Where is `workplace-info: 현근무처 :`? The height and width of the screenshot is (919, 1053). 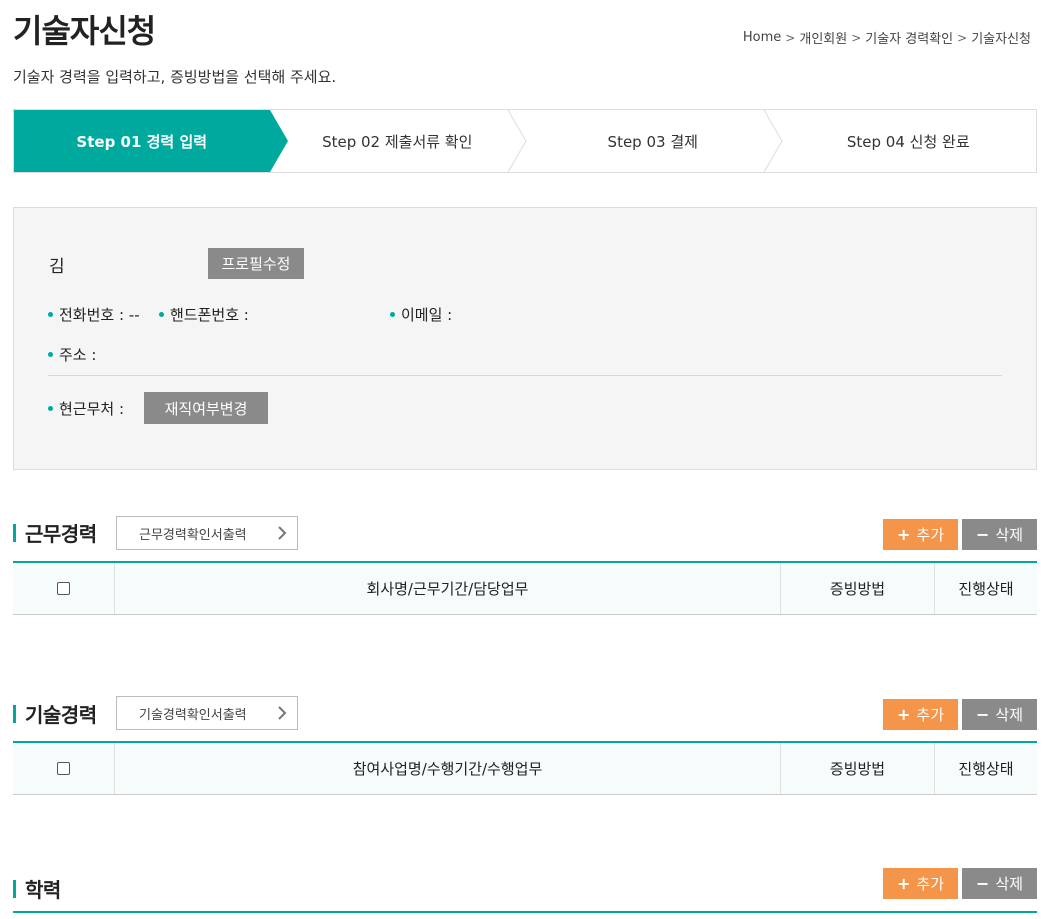
workplace-info: 현근무처 : is located at coordinates (86, 408).